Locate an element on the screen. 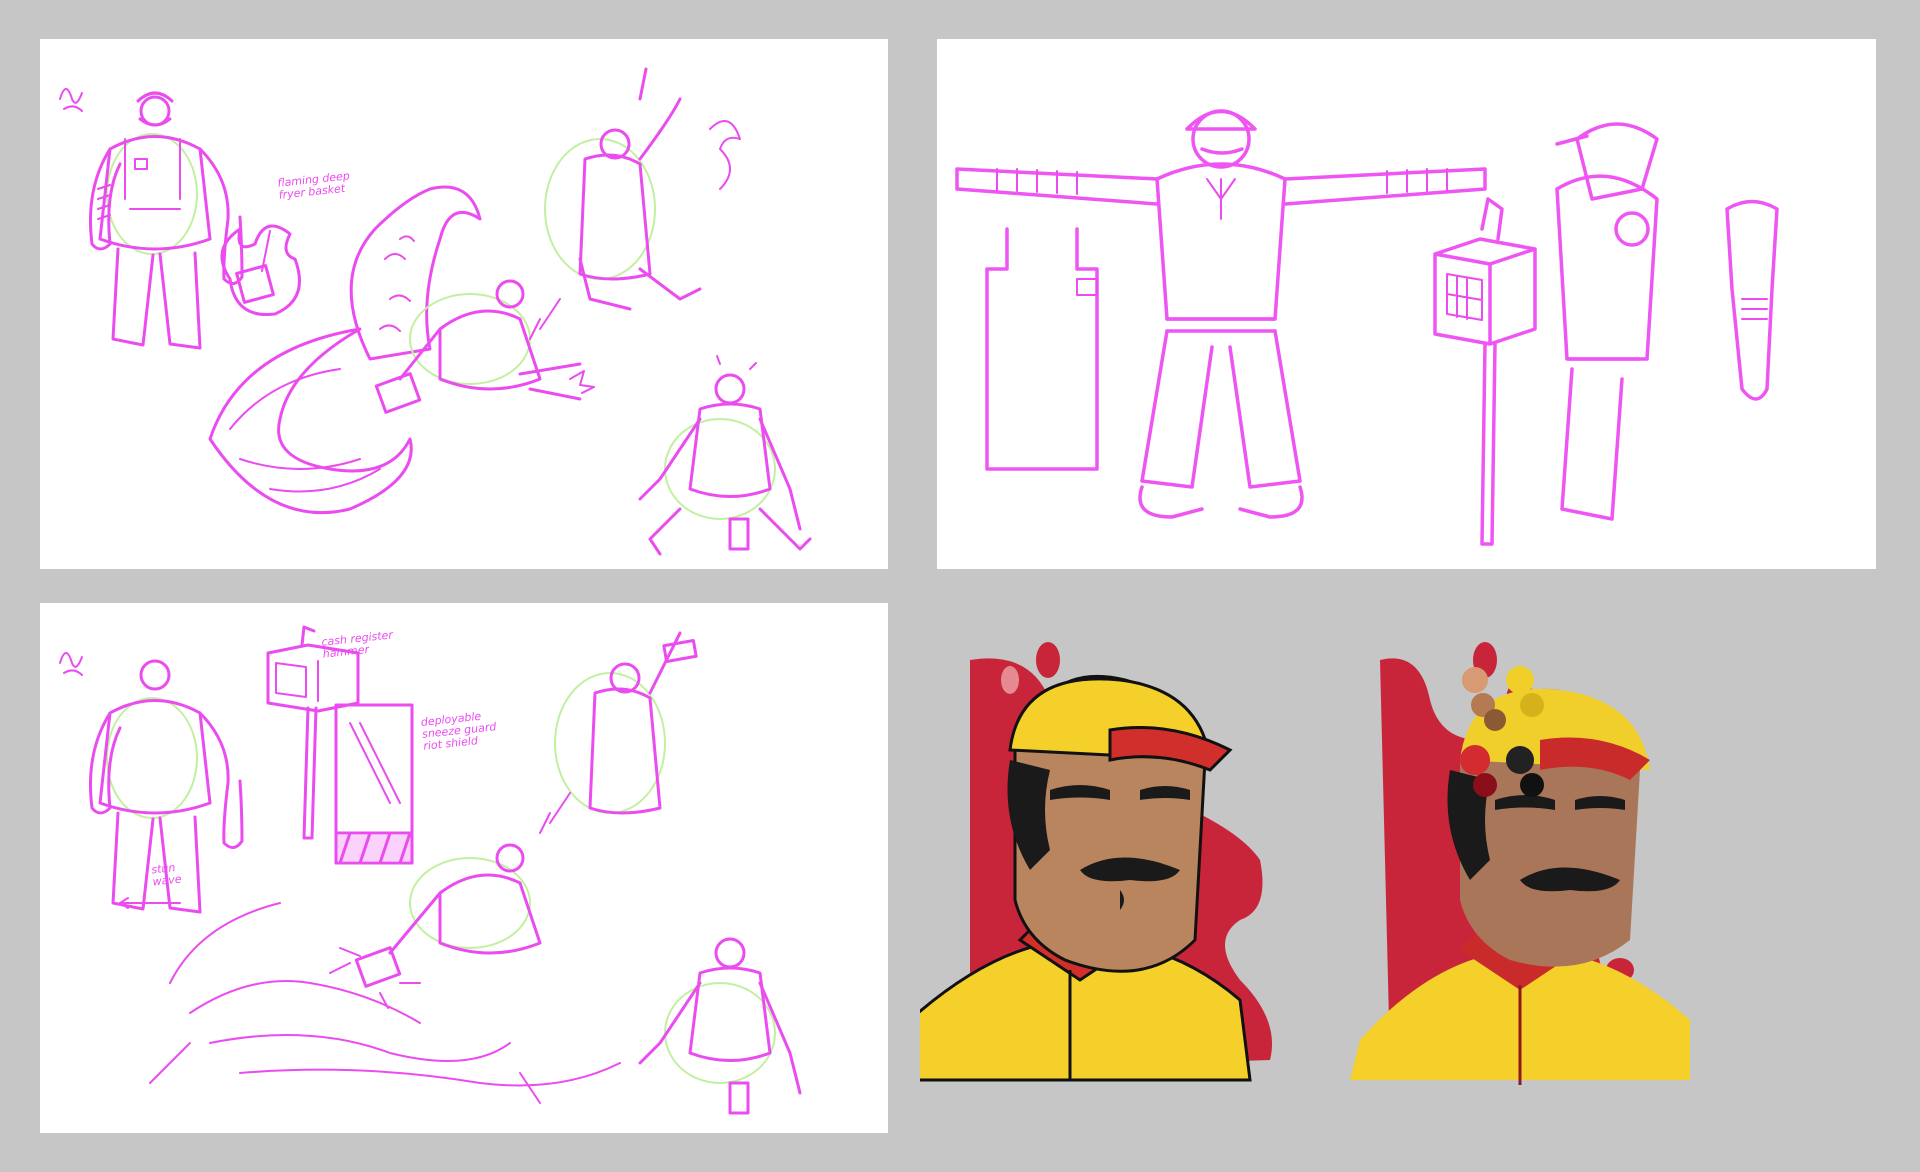 The height and width of the screenshot is (1172, 1920). cash-register-hammer-sketch is located at coordinates (1485, 371).